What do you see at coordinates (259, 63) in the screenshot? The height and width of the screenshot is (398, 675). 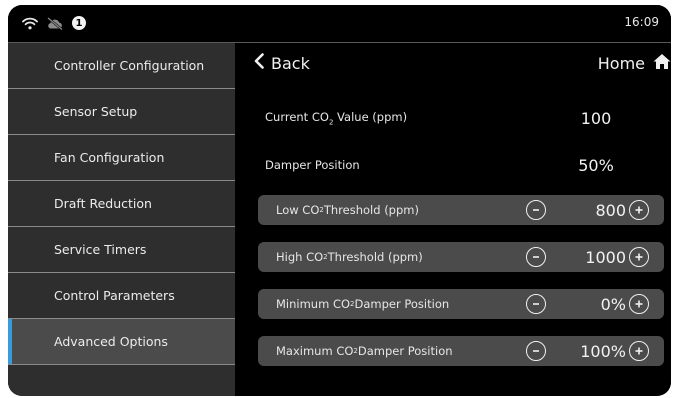 I see `chevron-left-icon` at bounding box center [259, 63].